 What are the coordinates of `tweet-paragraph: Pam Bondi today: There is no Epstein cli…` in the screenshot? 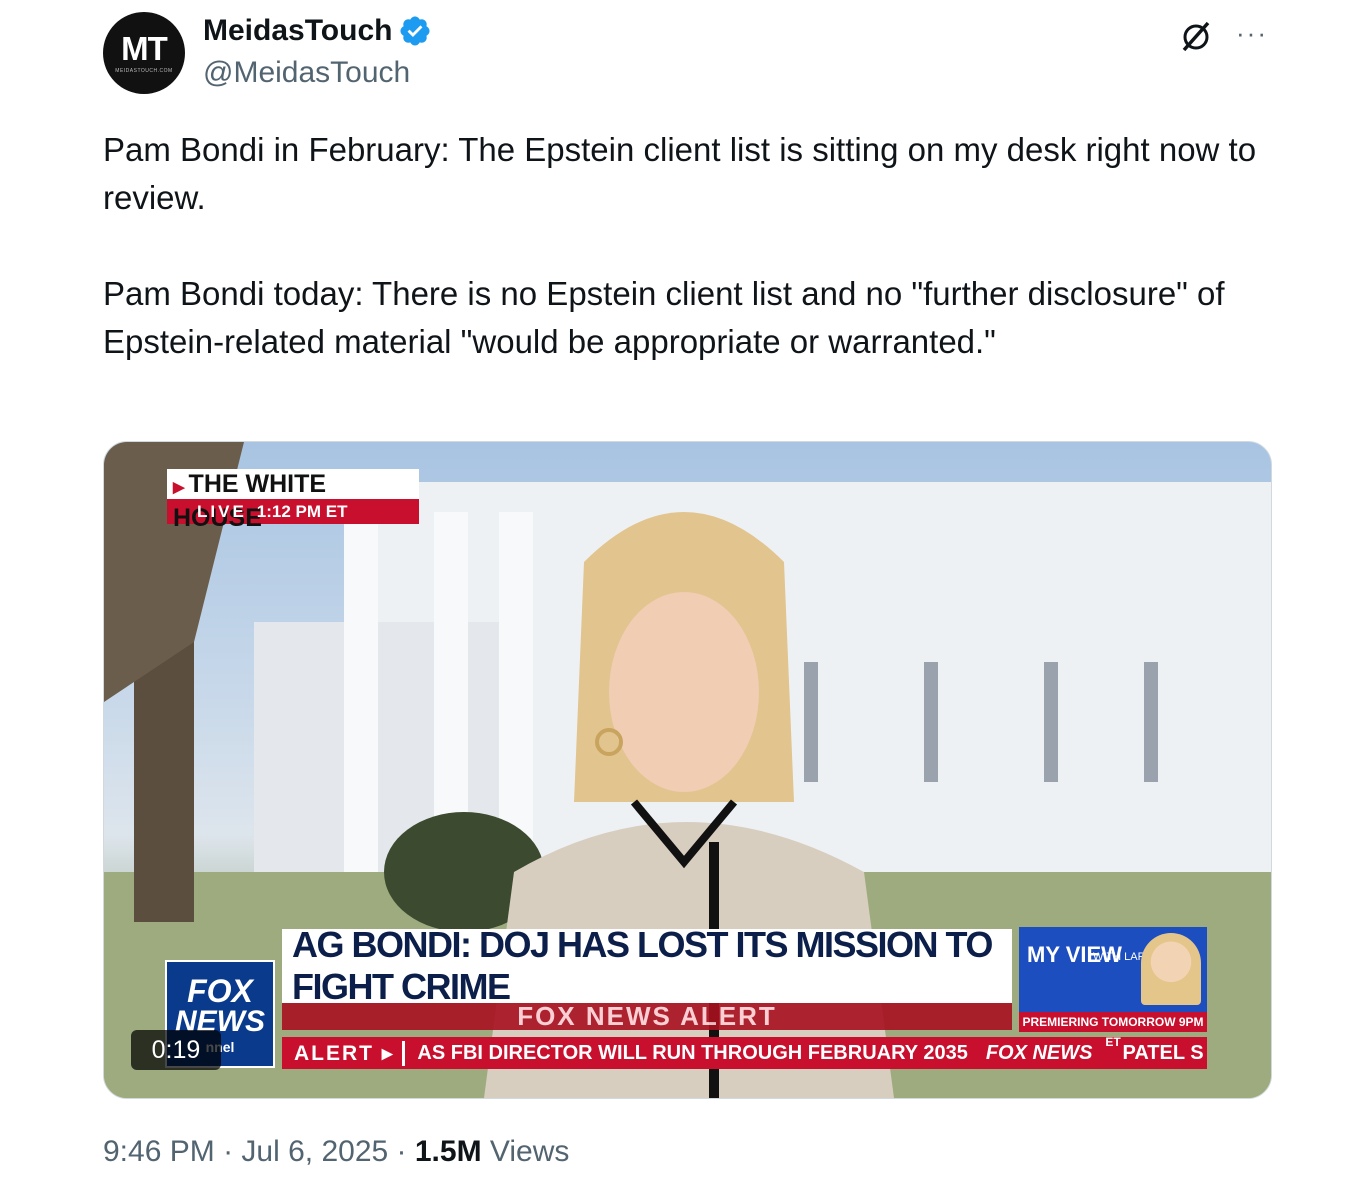 It's located at (664, 317).